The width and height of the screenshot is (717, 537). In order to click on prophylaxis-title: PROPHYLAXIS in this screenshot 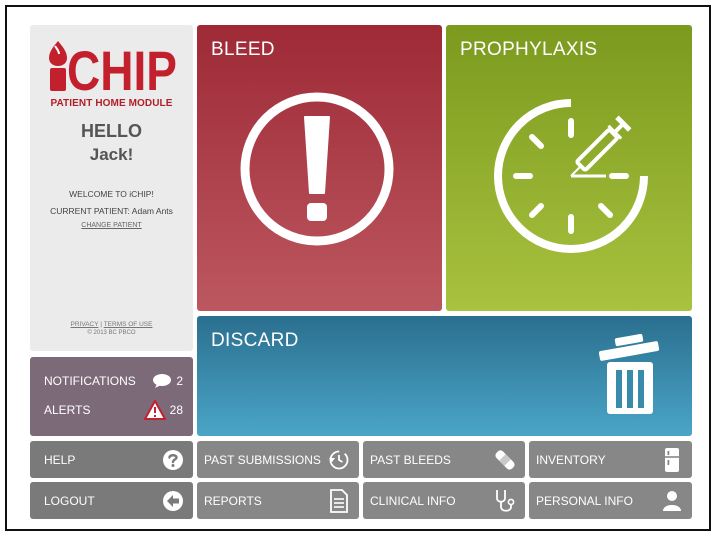, I will do `click(529, 49)`.